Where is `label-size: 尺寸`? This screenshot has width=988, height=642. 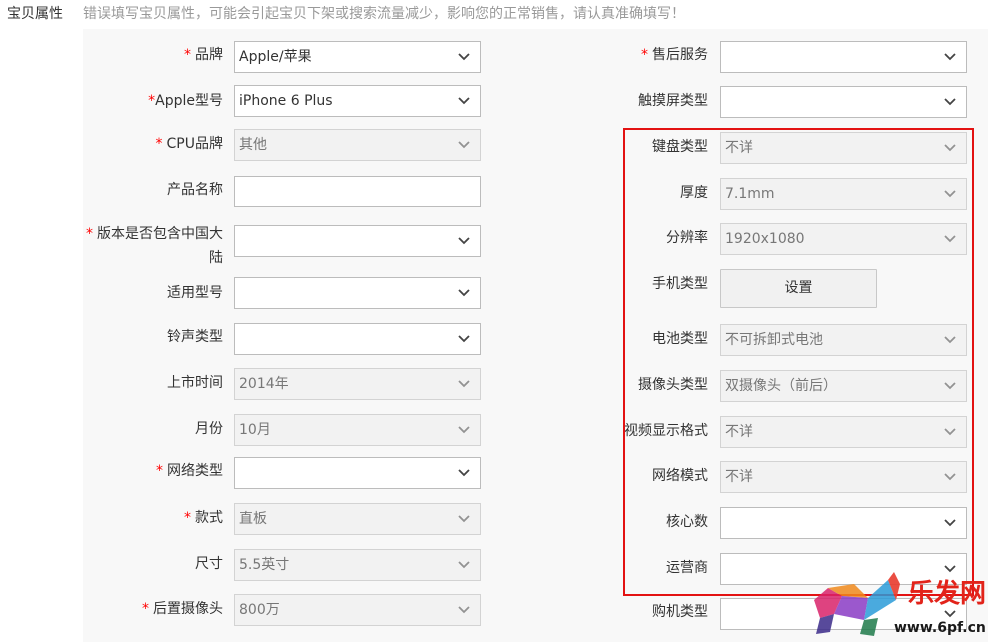 label-size: 尺寸 is located at coordinates (209, 564).